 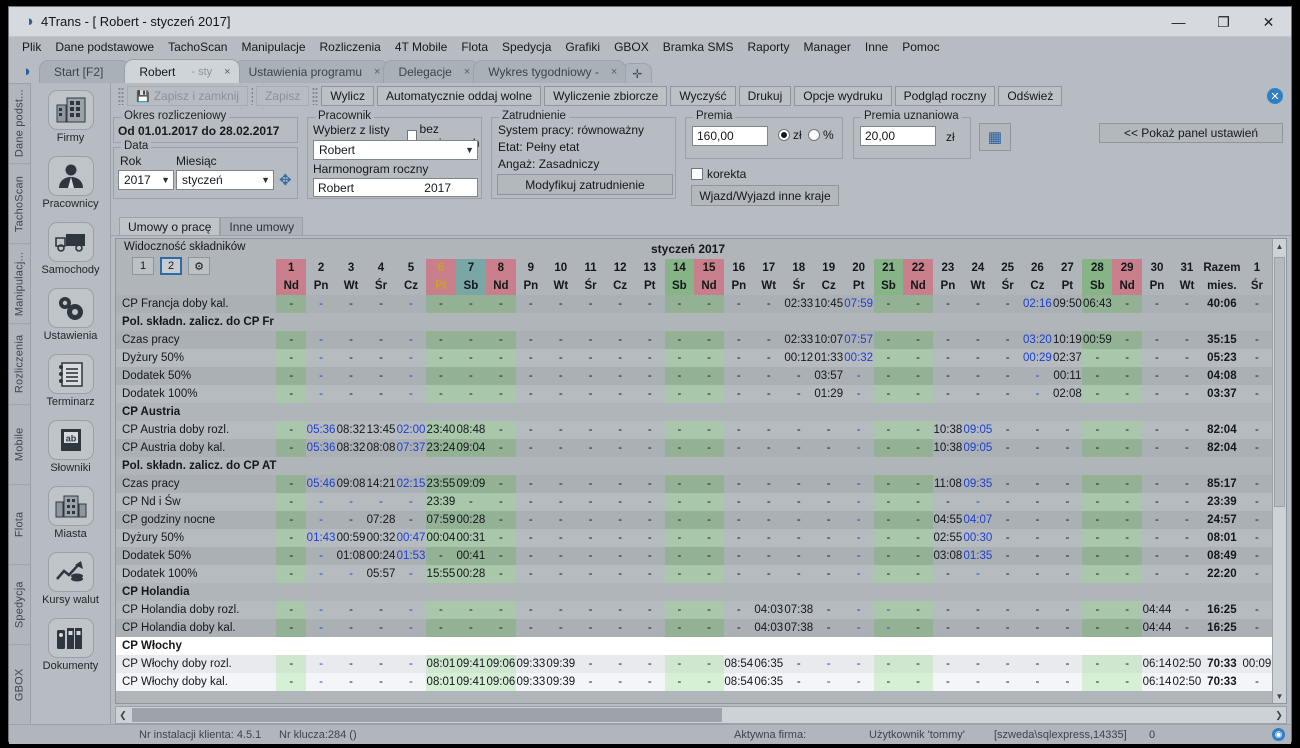 I want to click on scroll-left-arrow: ❮, so click(x=123, y=715).